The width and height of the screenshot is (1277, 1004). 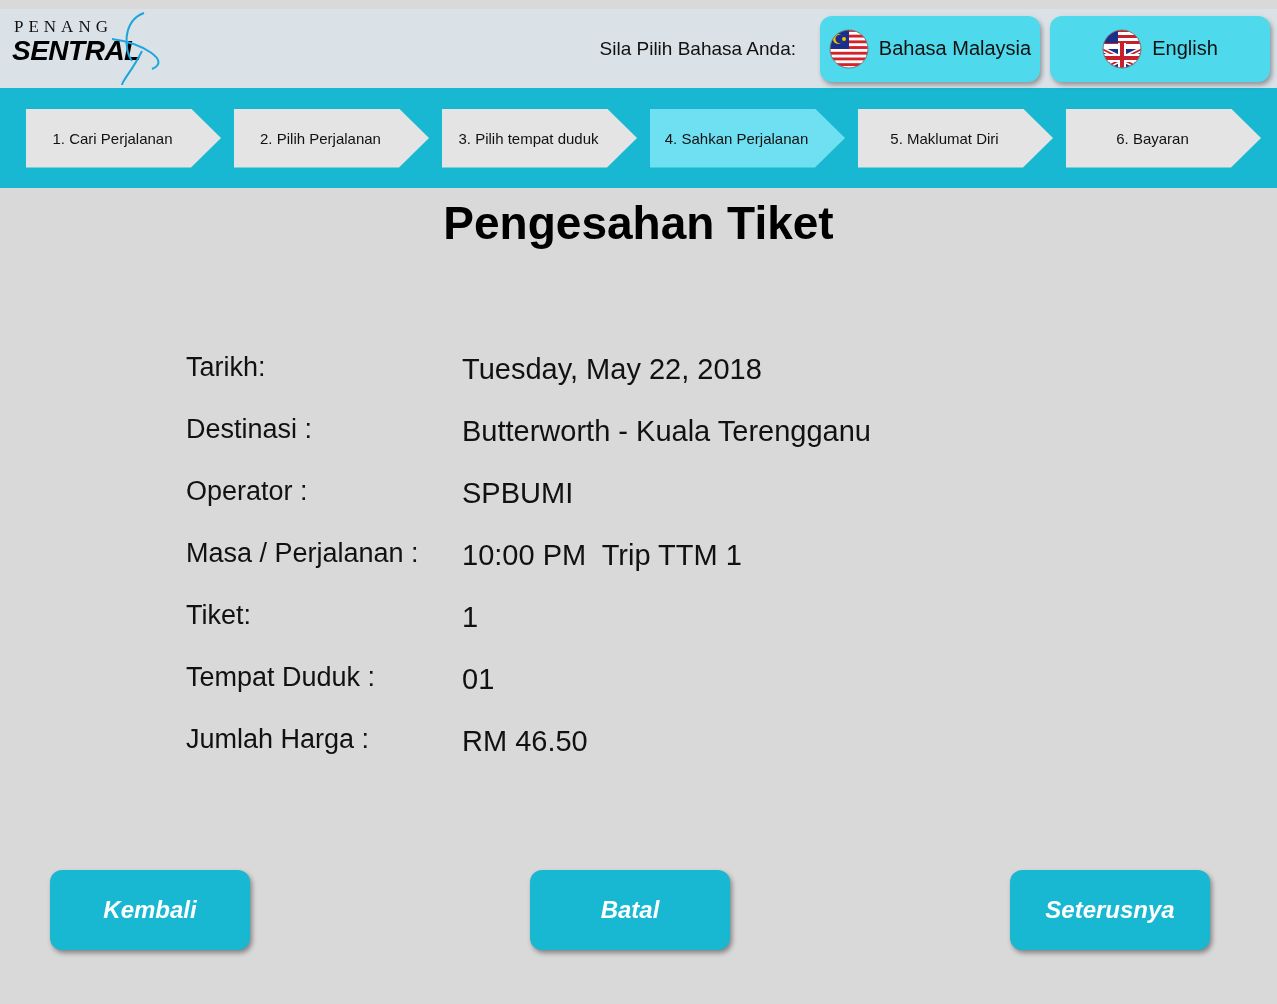 What do you see at coordinates (123, 138) in the screenshot?
I see `step-tab: 1. Cari Perjalanan` at bounding box center [123, 138].